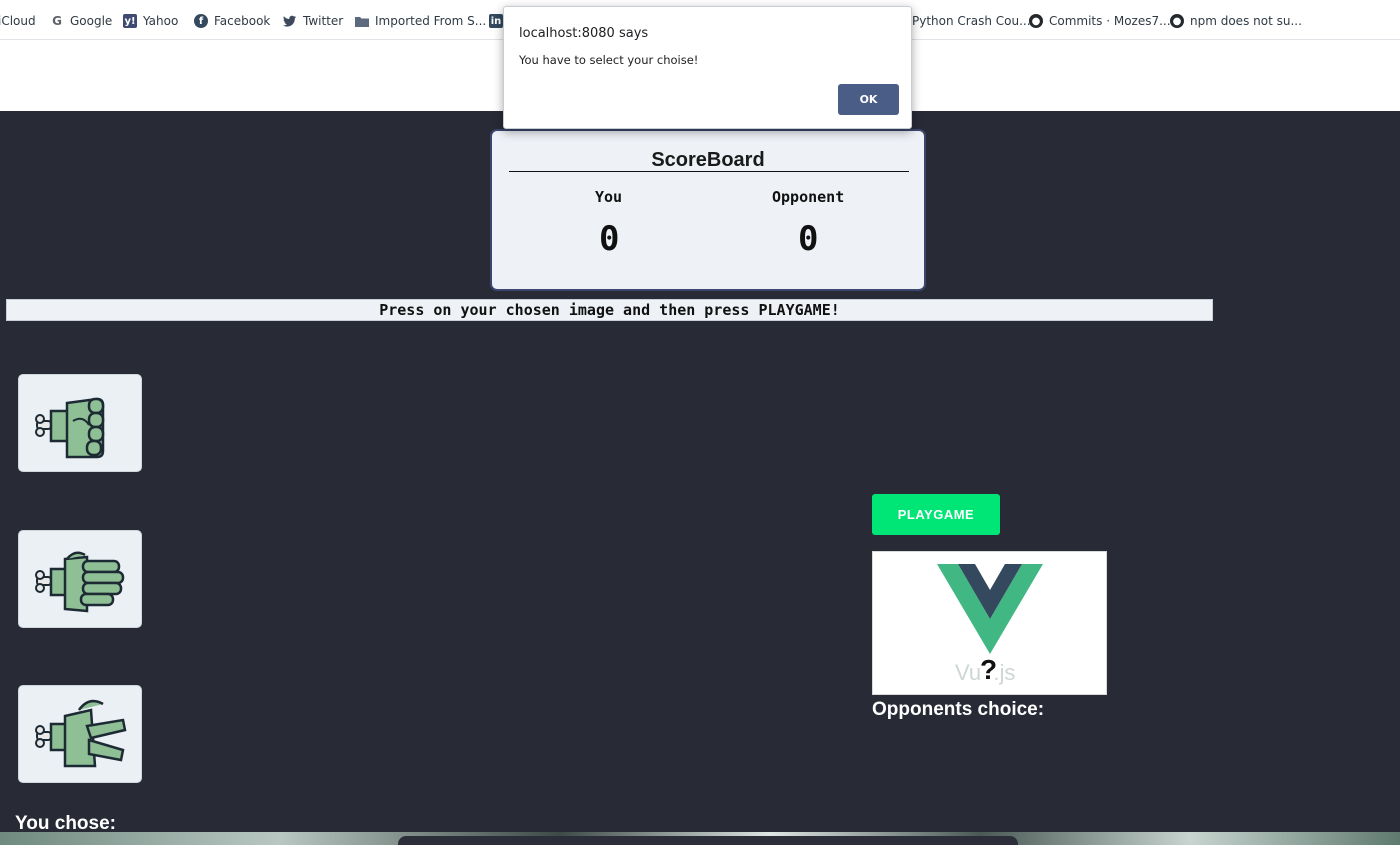  What do you see at coordinates (868, 99) in the screenshot?
I see `alert-ok-button: OK` at bounding box center [868, 99].